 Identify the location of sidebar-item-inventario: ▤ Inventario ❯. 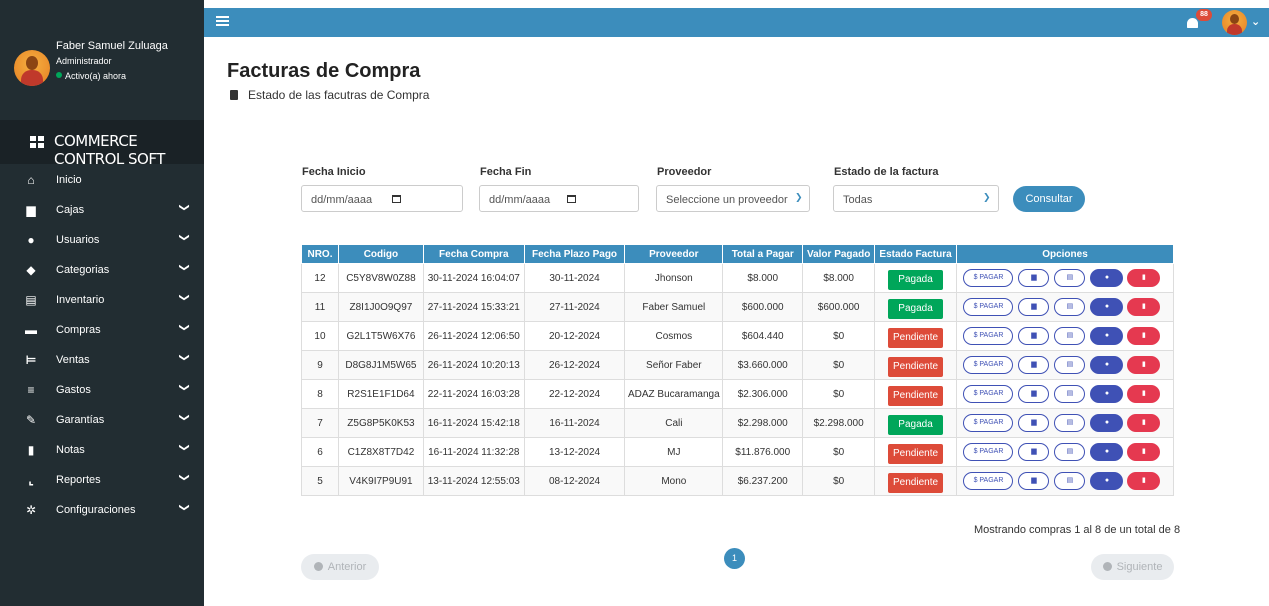
(102, 300).